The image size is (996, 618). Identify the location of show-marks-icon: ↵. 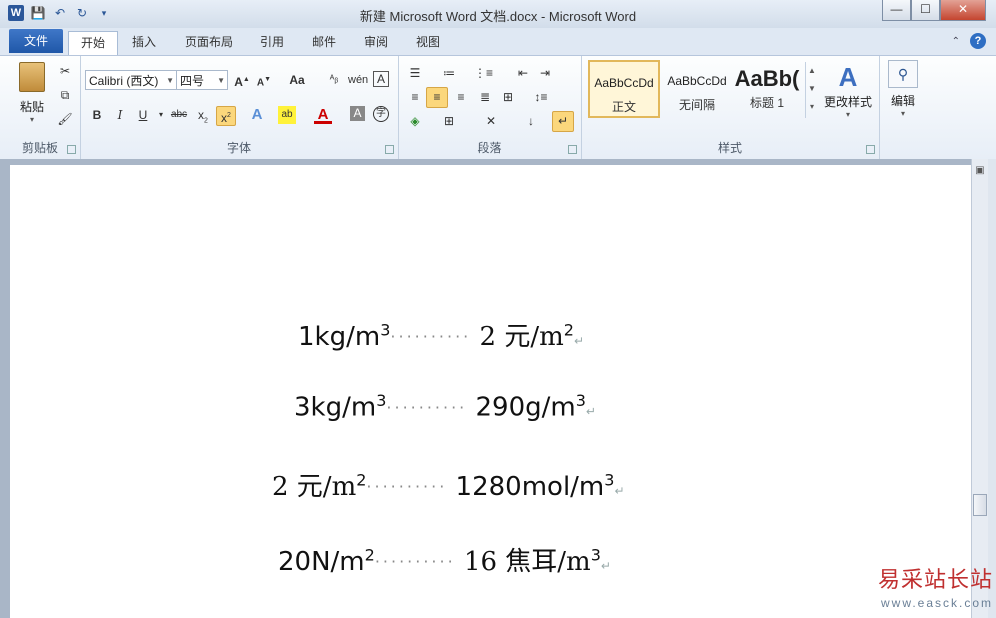
(563, 121).